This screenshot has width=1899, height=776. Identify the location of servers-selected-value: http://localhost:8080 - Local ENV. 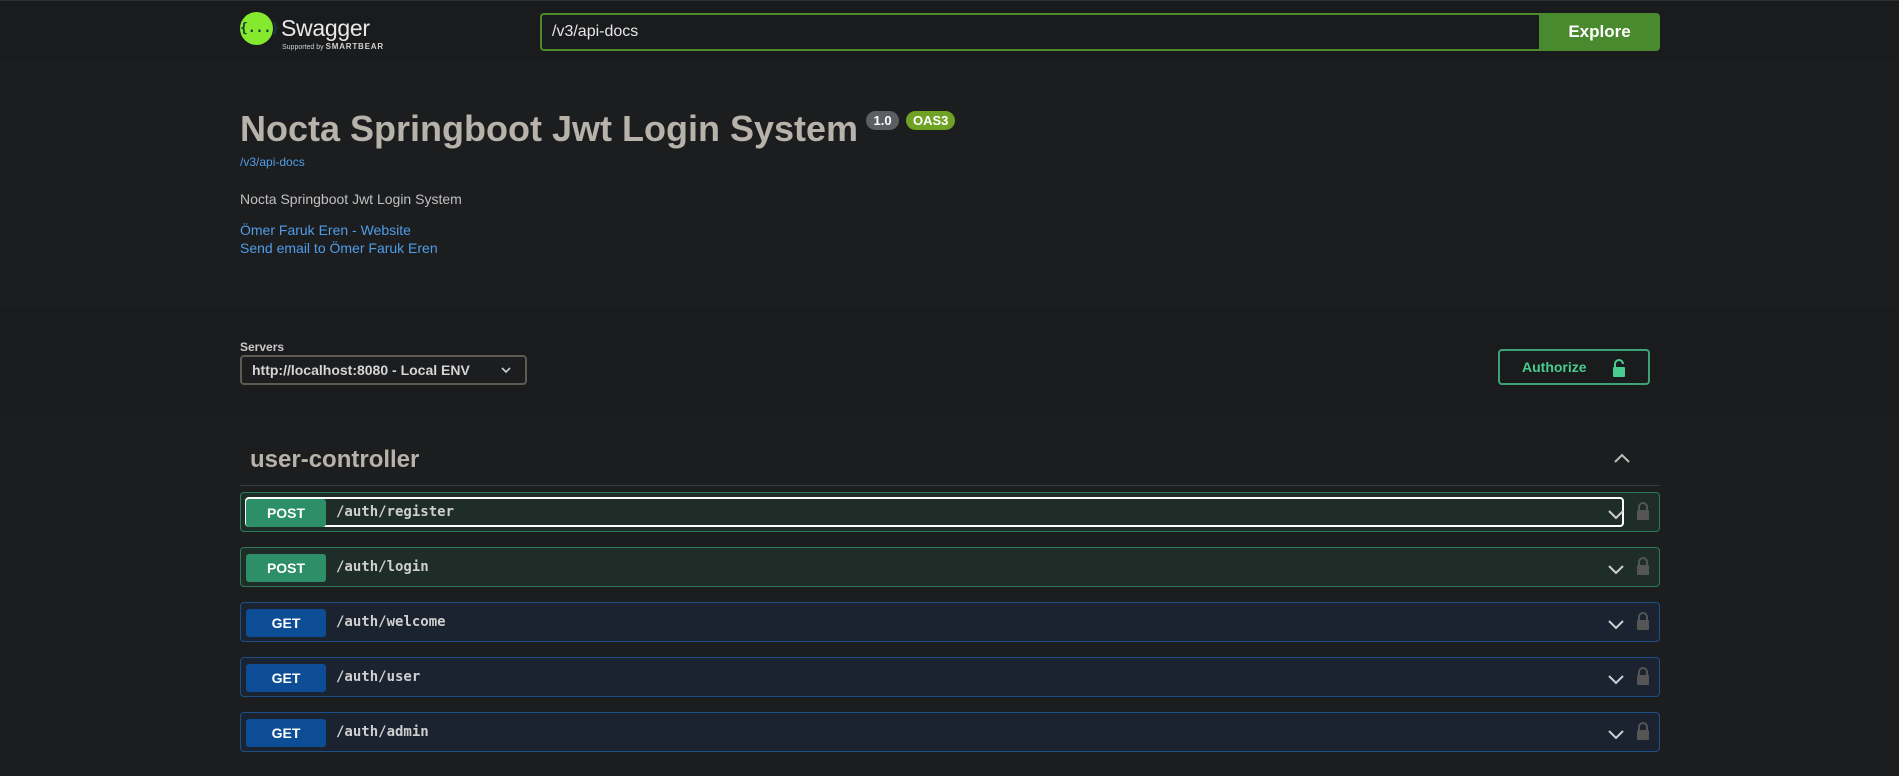
(361, 370).